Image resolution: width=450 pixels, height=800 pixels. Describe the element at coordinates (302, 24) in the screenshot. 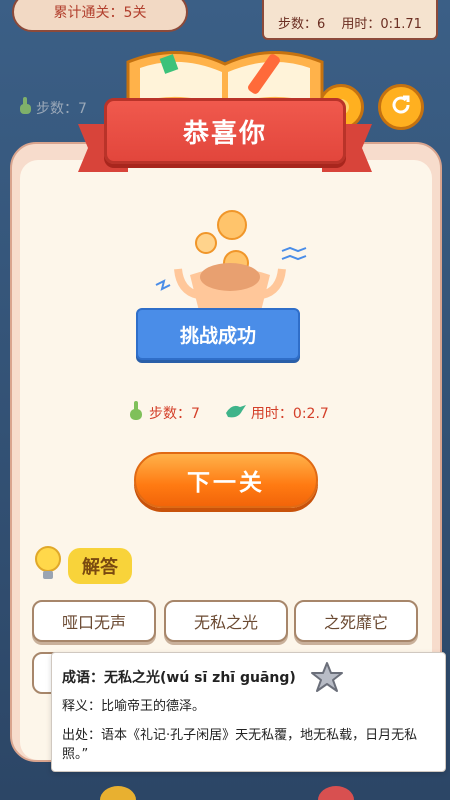

I see `top-steps: 步数：6` at that location.